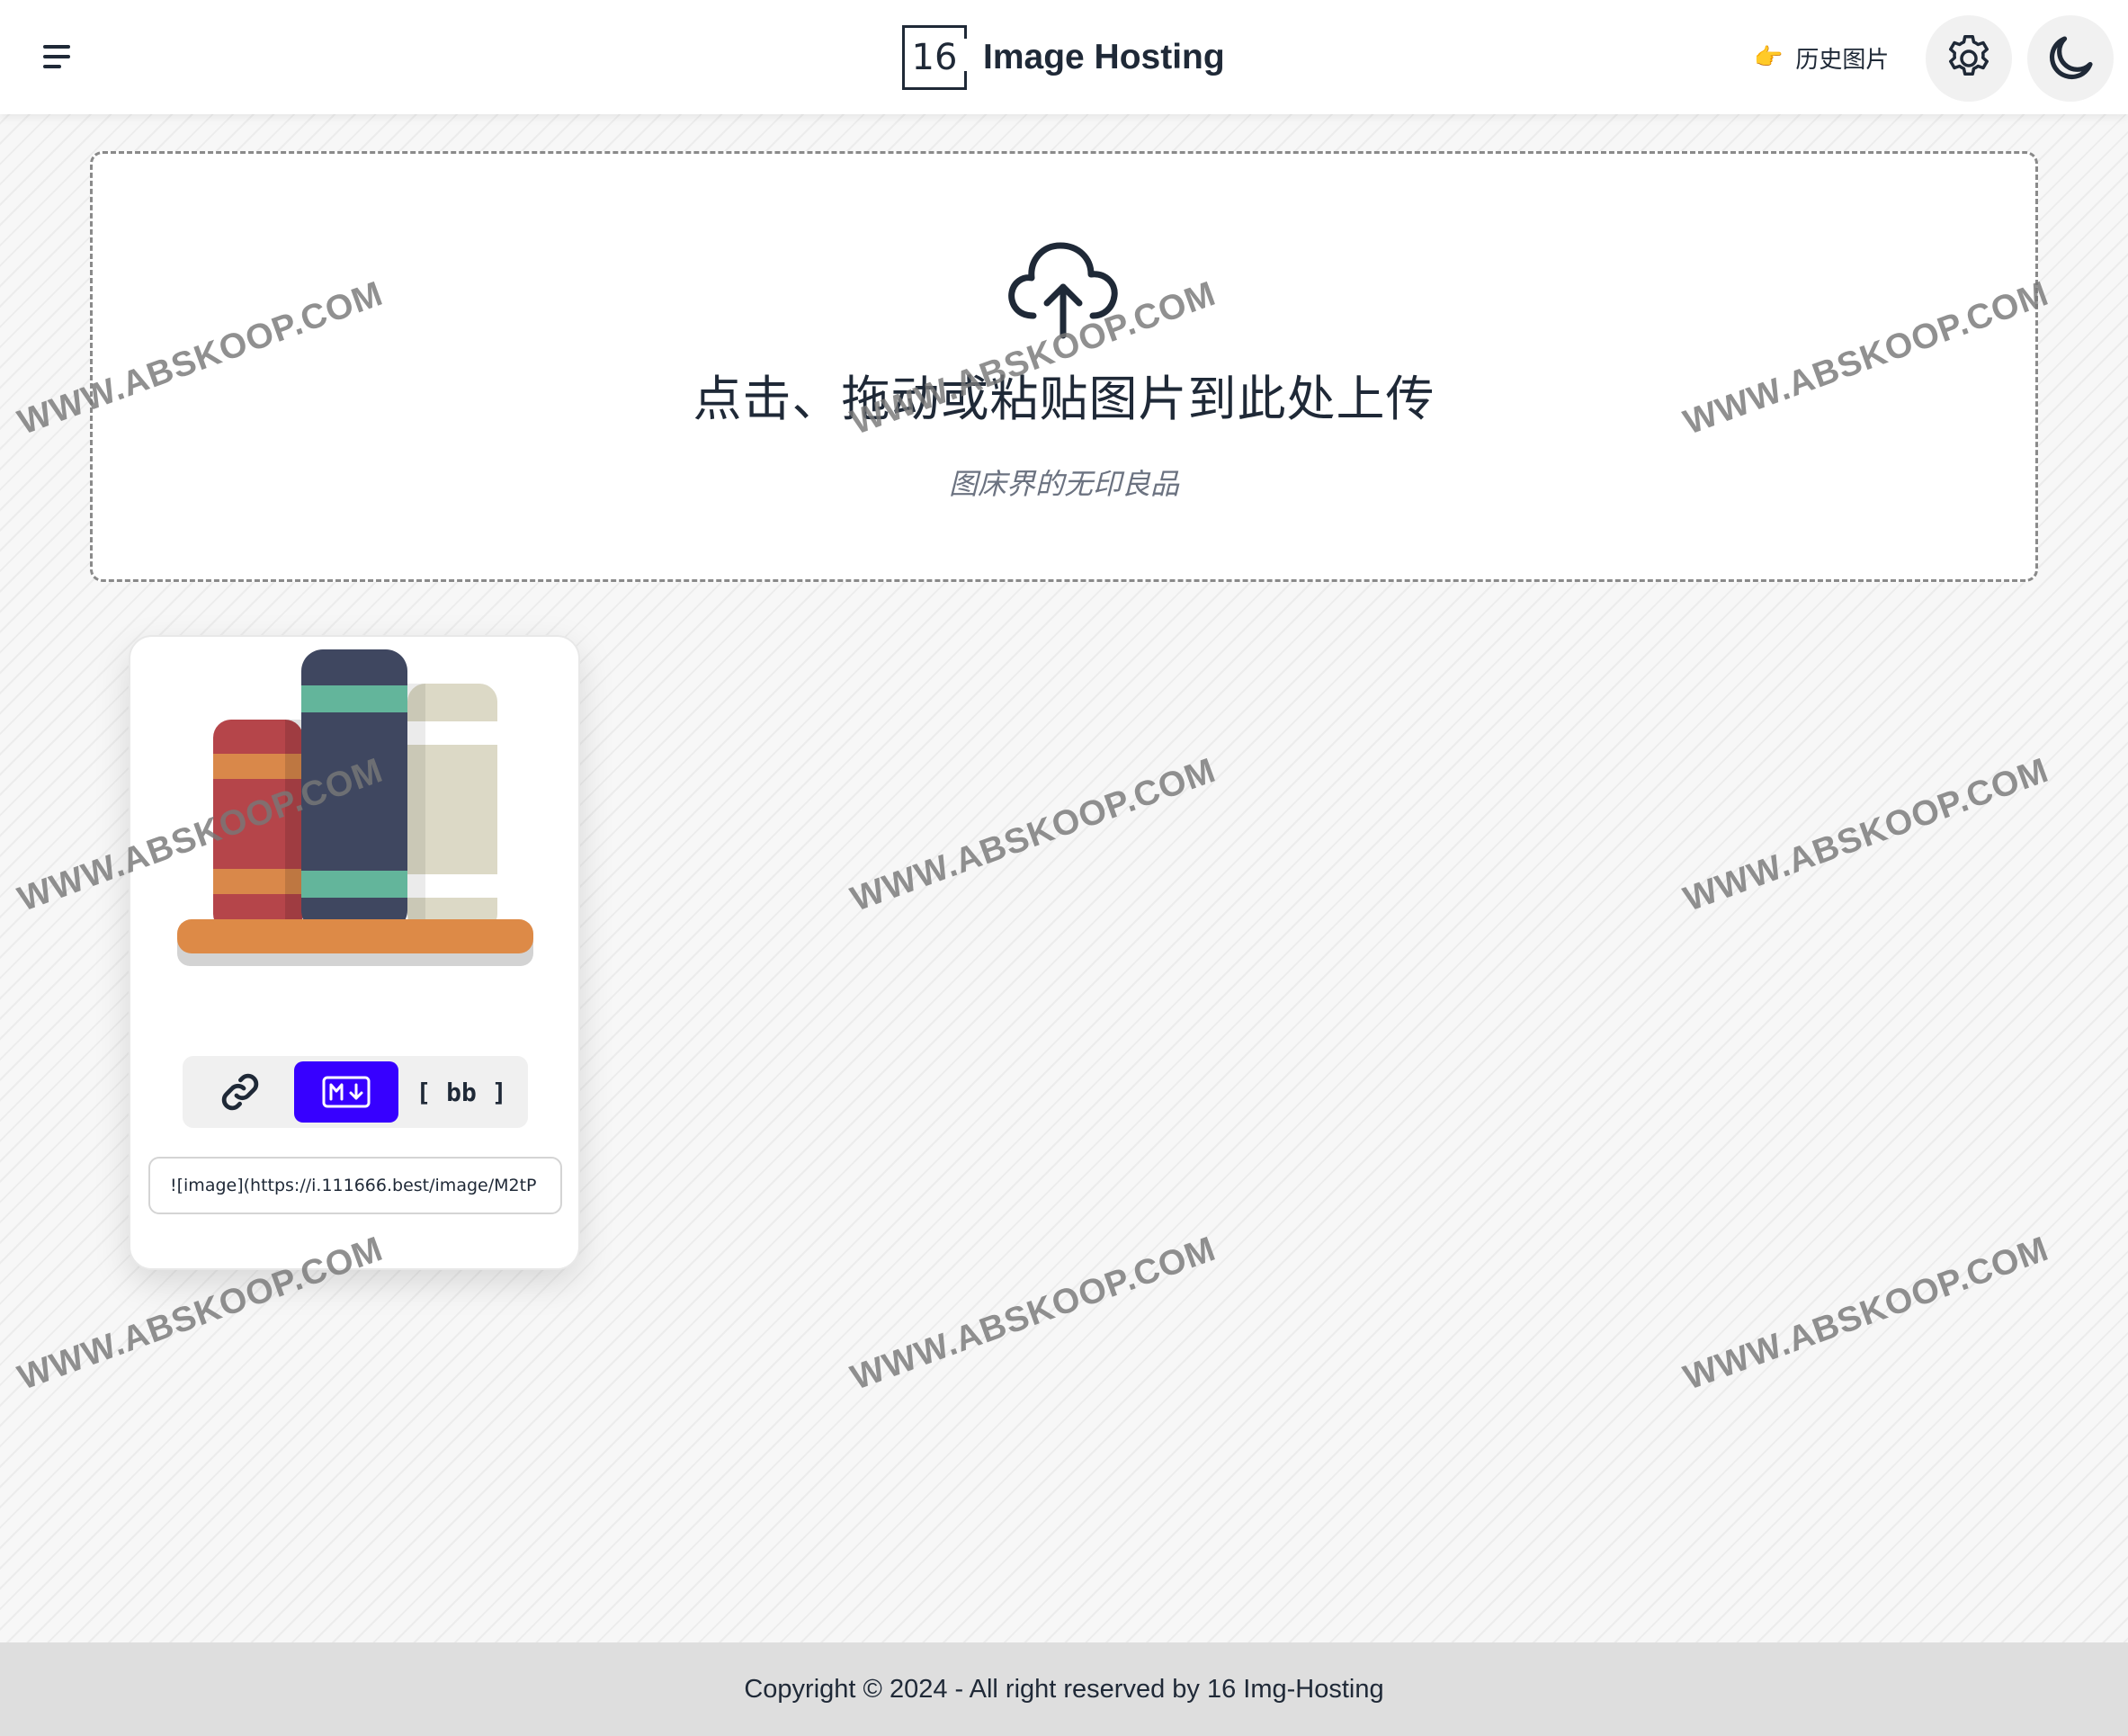  I want to click on chain-link-icon, so click(240, 1092).